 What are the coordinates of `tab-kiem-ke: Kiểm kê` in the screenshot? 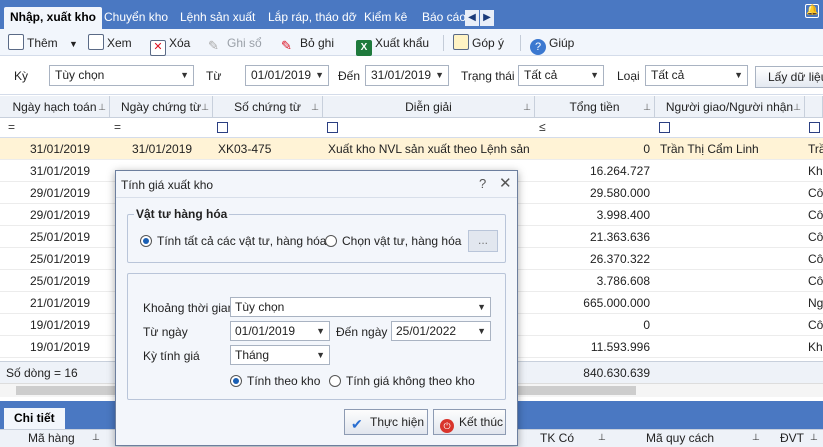 It's located at (385, 18).